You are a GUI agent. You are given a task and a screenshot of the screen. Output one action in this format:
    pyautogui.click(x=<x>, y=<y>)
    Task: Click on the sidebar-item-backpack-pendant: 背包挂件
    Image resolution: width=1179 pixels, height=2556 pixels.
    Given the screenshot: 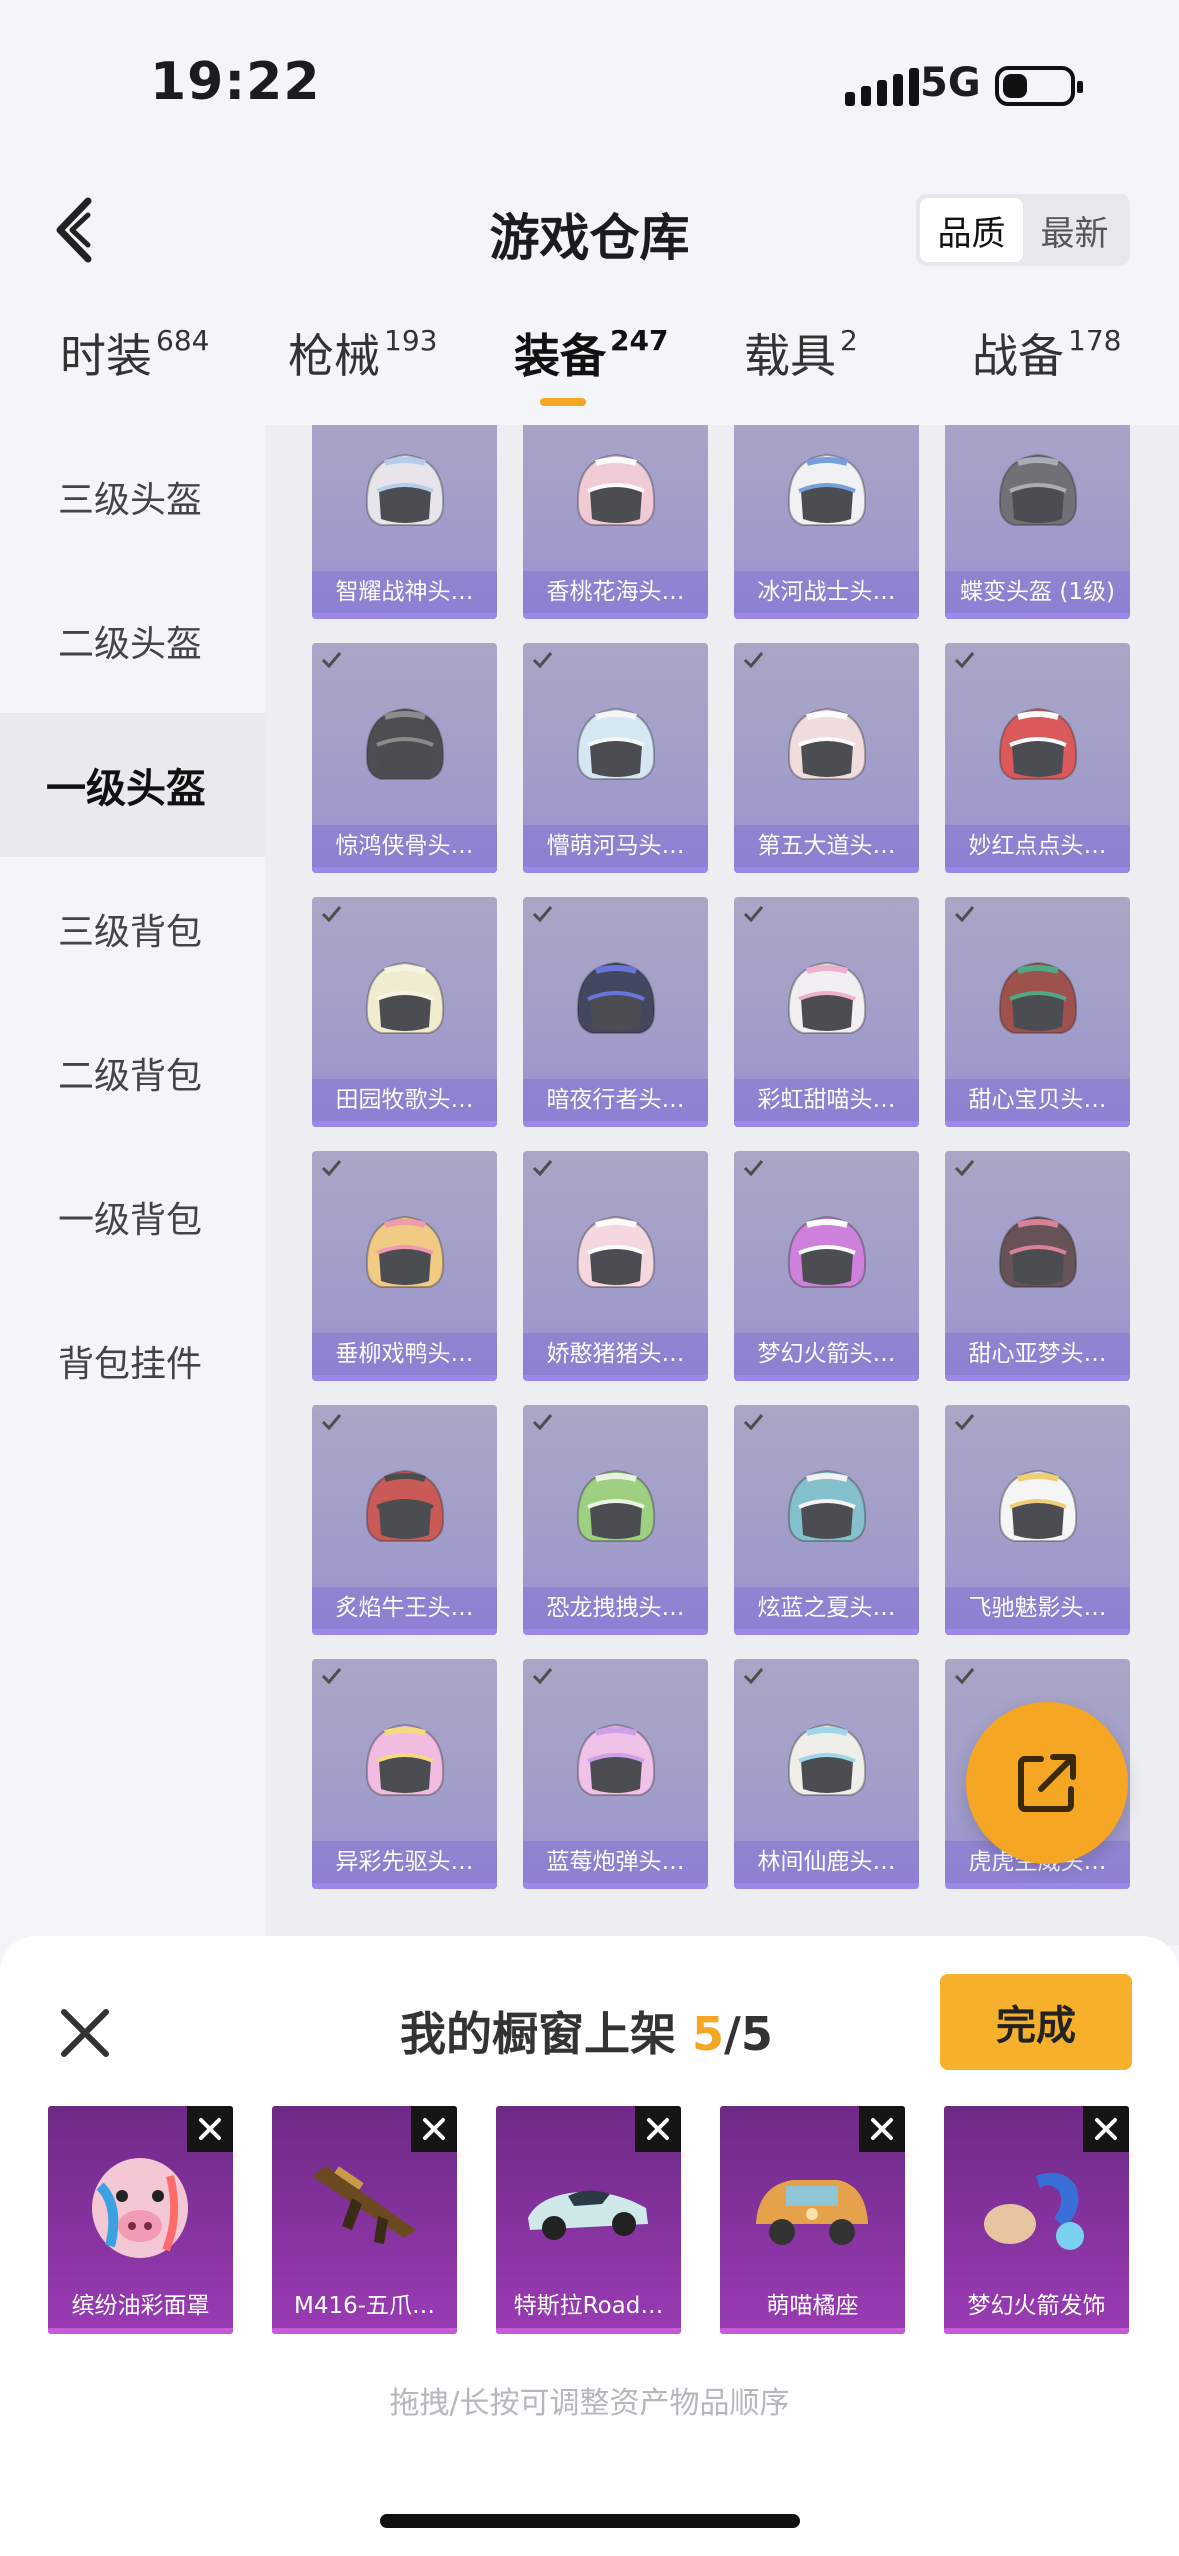 What is the action you would take?
    pyautogui.click(x=132, y=1361)
    